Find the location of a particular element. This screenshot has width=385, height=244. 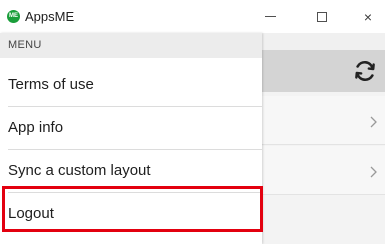

menu-item-label: Sync a custom layout is located at coordinates (79, 170).